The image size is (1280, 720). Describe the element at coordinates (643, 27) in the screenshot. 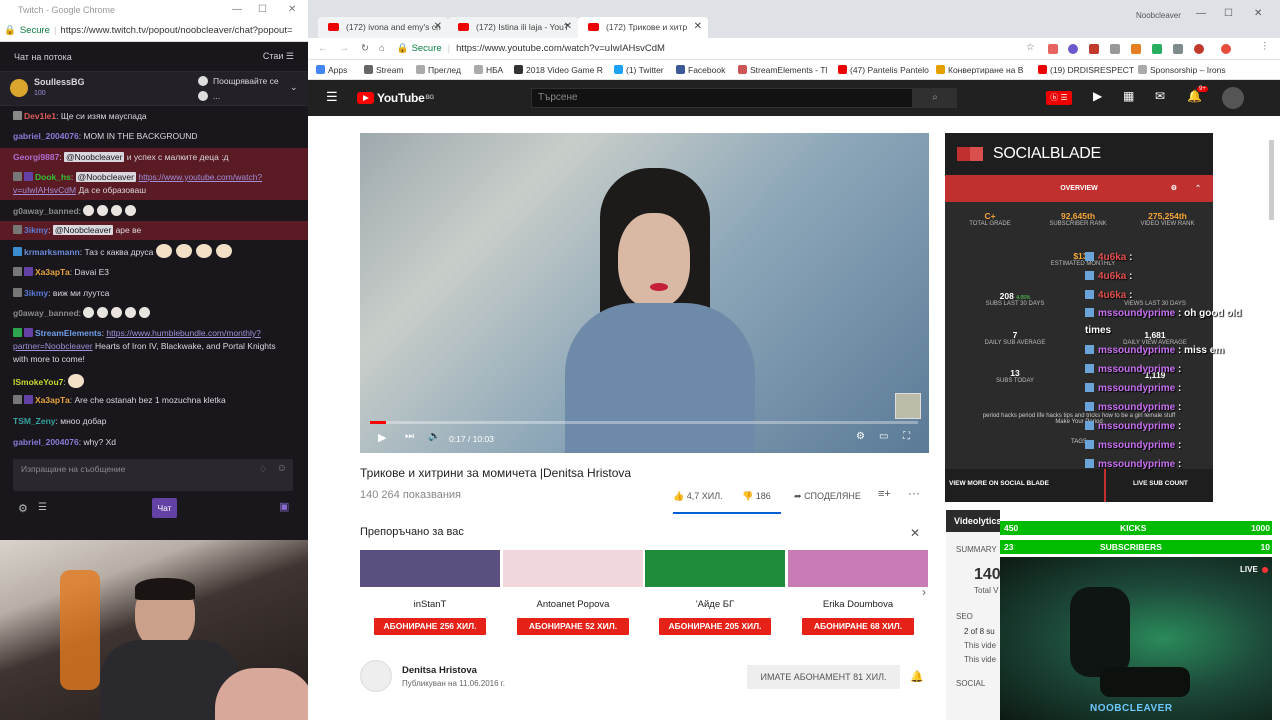

I see `tab-3-active: (172) Трикове и хитр ✕` at that location.